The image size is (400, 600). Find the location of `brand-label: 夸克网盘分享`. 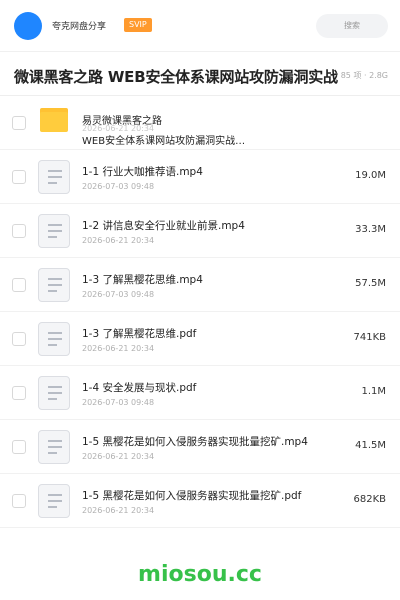

brand-label: 夸克网盘分享 is located at coordinates (79, 27).